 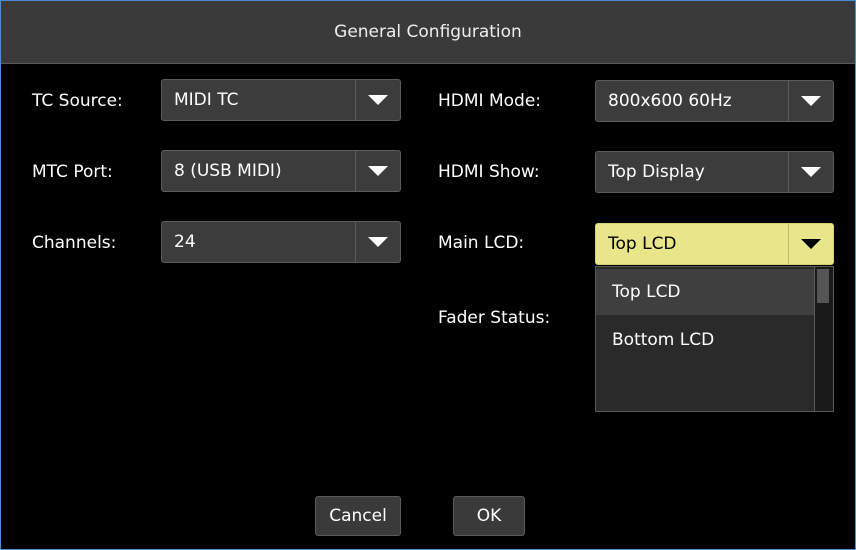 I want to click on dropdown-scrollbar, so click(x=823, y=339).